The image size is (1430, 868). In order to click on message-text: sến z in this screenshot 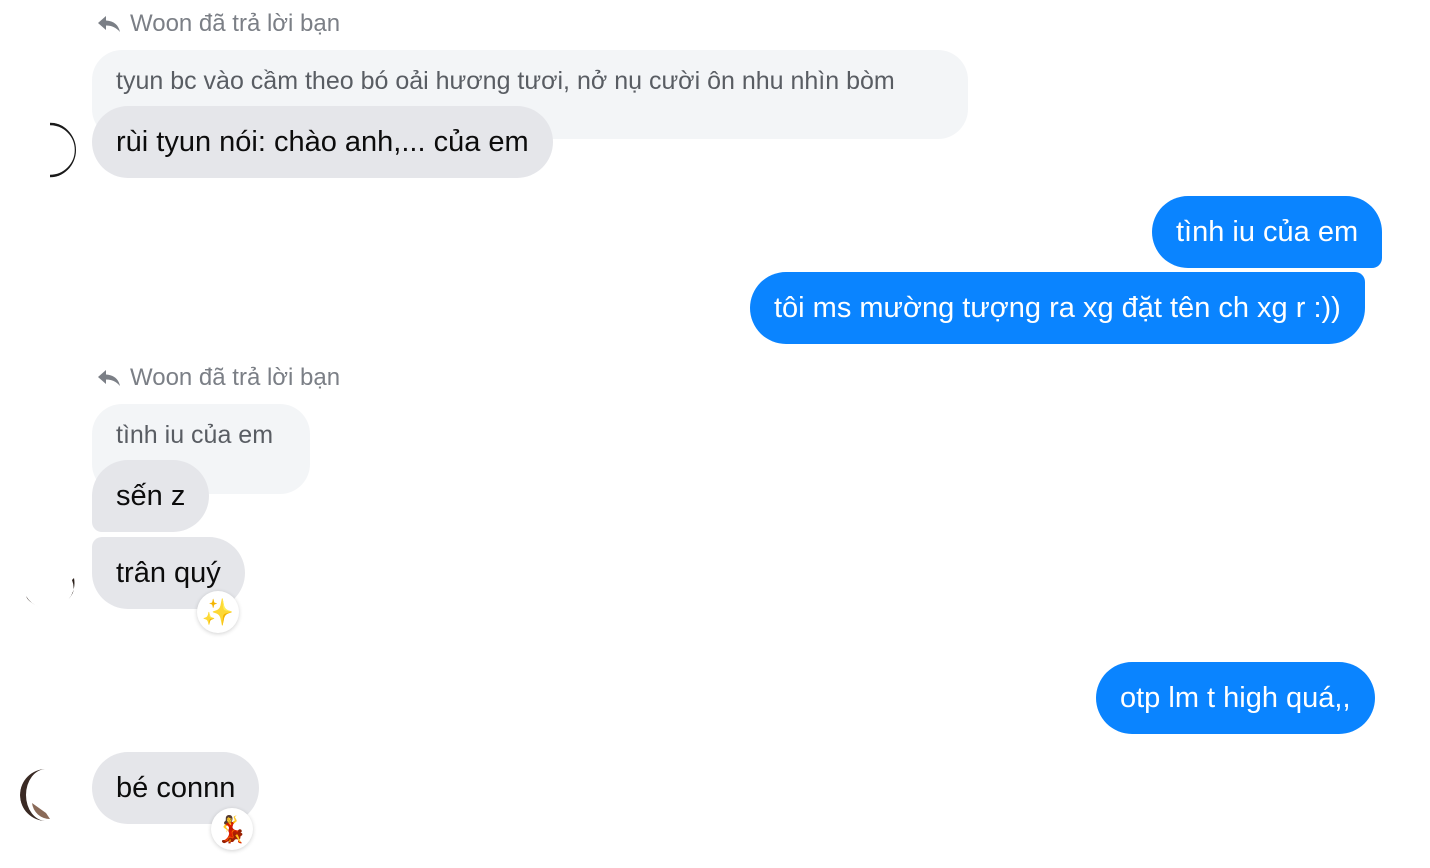, I will do `click(151, 495)`.